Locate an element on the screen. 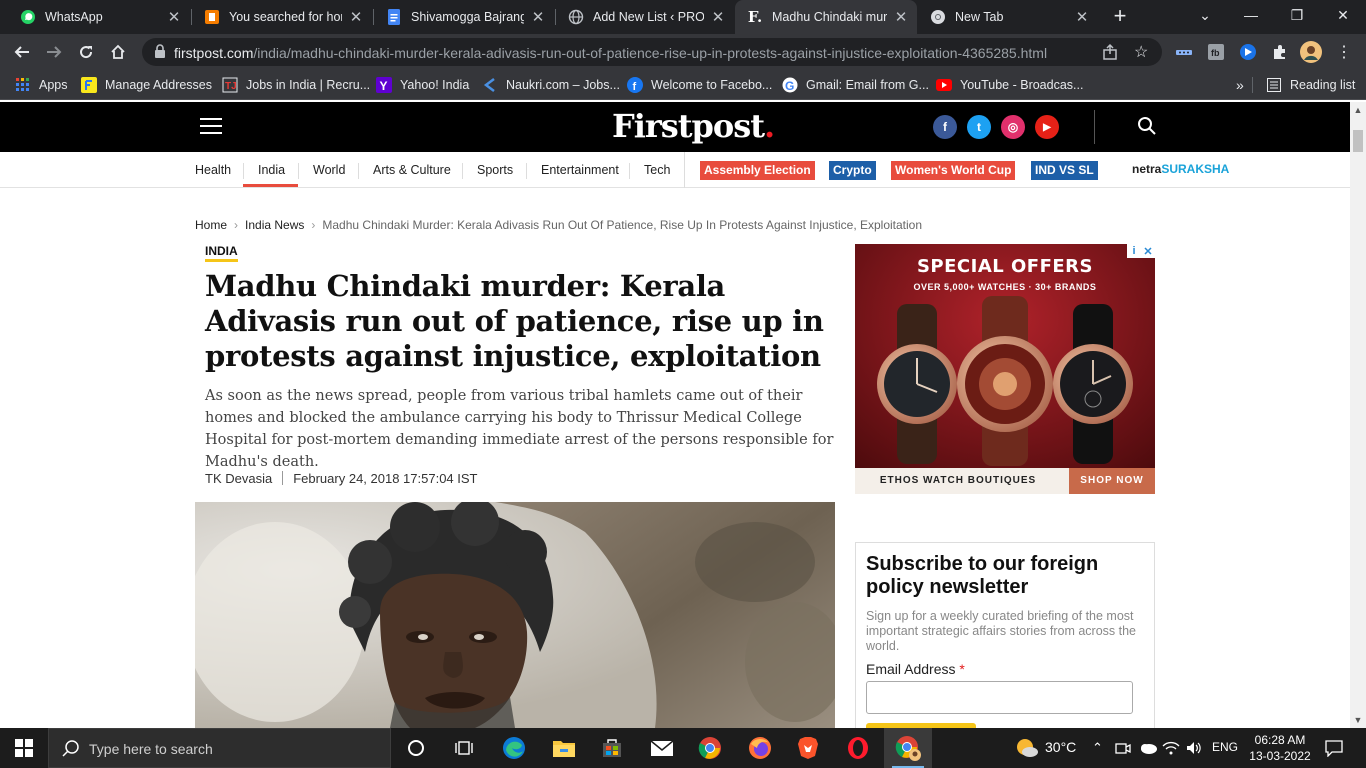 This screenshot has height=768, width=1366. netra-suraksha-logo: netraSURAKSHA is located at coordinates (1180, 169).